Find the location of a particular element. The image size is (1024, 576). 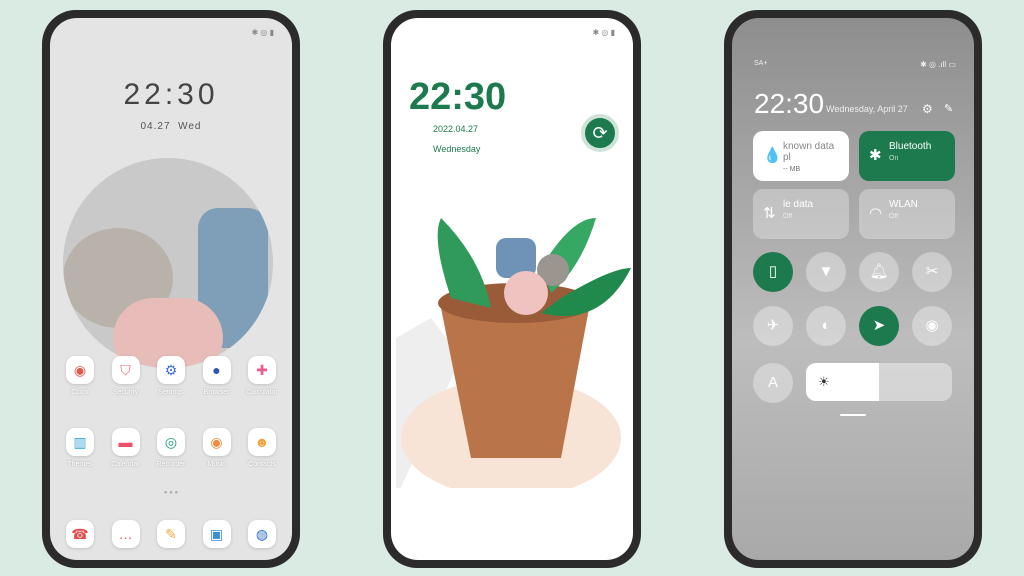

sync-icon: ⟳ is located at coordinates (600, 133).